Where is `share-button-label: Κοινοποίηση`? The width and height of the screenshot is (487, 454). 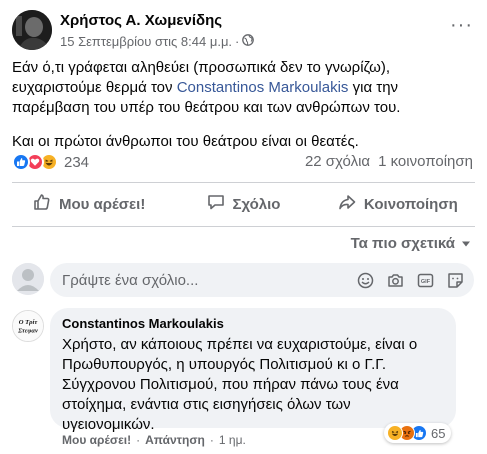 share-button-label: Κοινοποίηση is located at coordinates (410, 204).